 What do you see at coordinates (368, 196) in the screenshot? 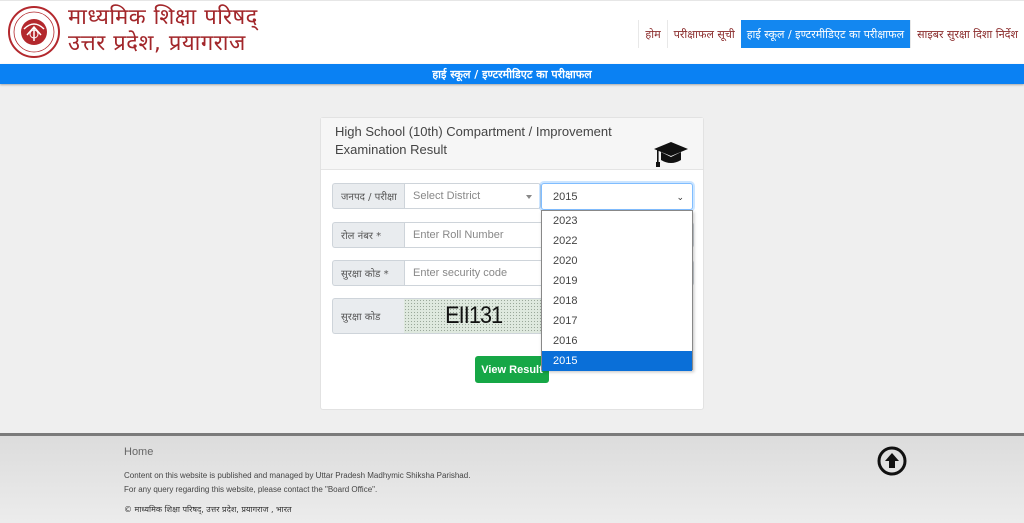
I see `district-label: जनपद / परीक्षा` at bounding box center [368, 196].